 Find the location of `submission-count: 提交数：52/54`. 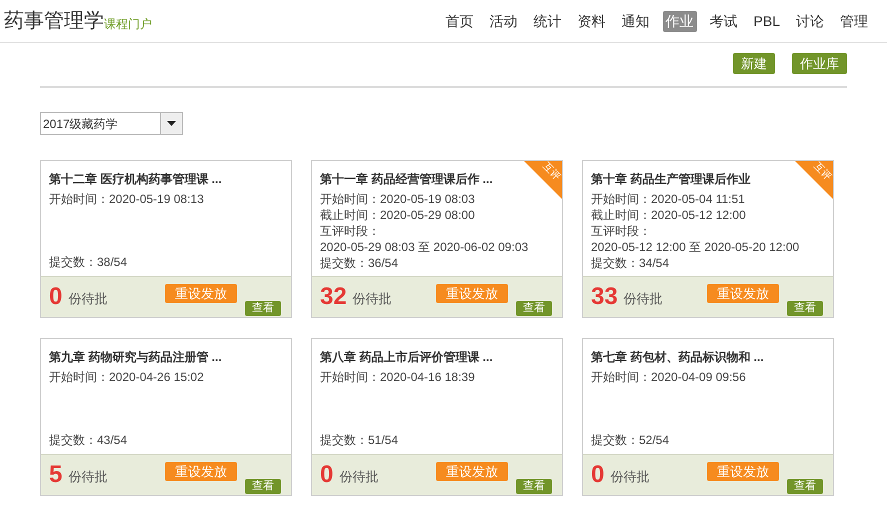

submission-count: 提交数：52/54 is located at coordinates (630, 440).